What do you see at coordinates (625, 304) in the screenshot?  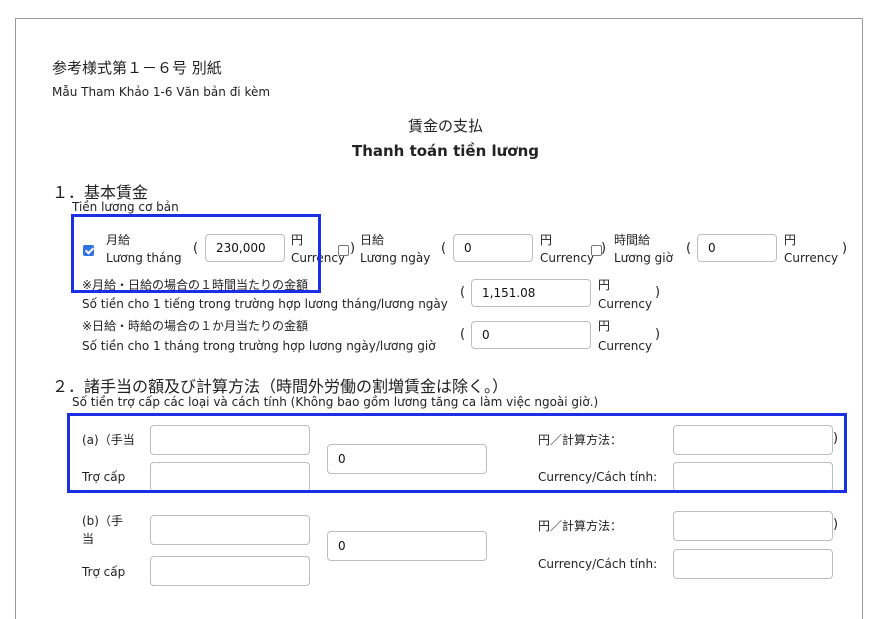 I see `per-hour-unit-vi: Currency` at bounding box center [625, 304].